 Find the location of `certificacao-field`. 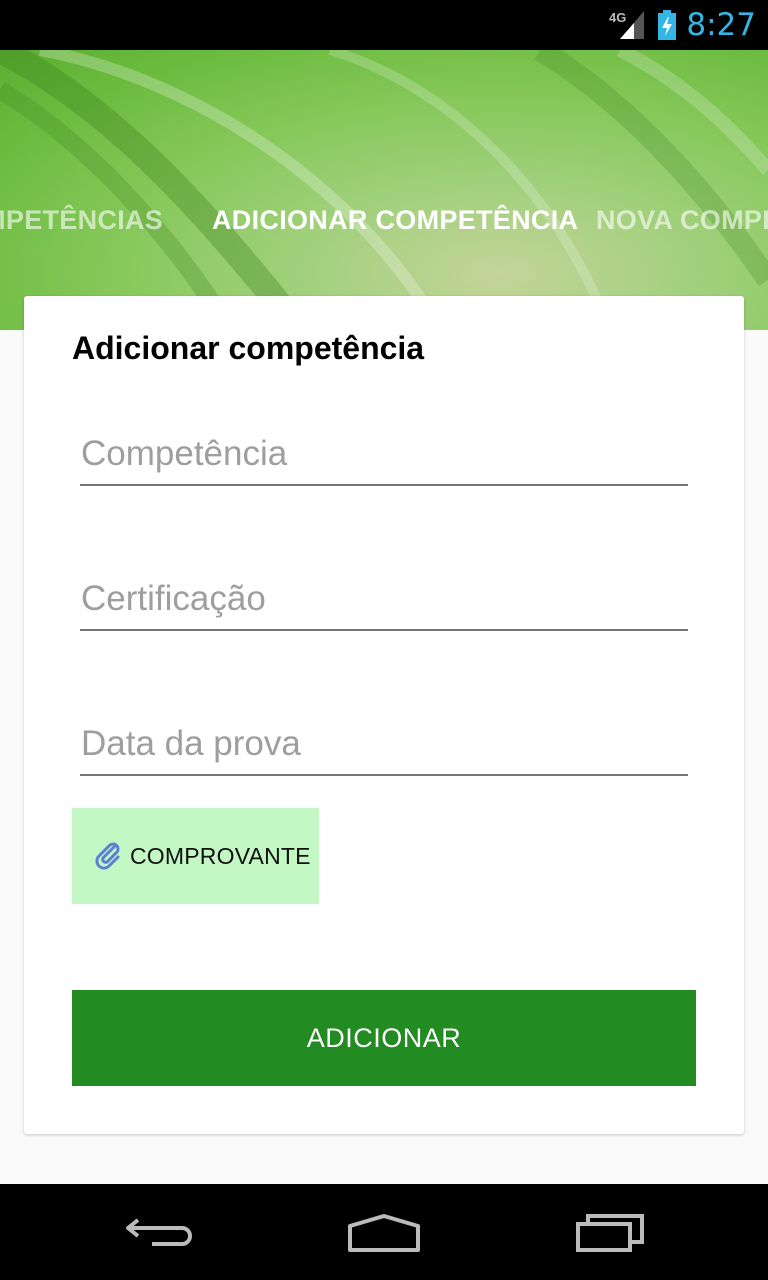

certificacao-field is located at coordinates (384, 601).